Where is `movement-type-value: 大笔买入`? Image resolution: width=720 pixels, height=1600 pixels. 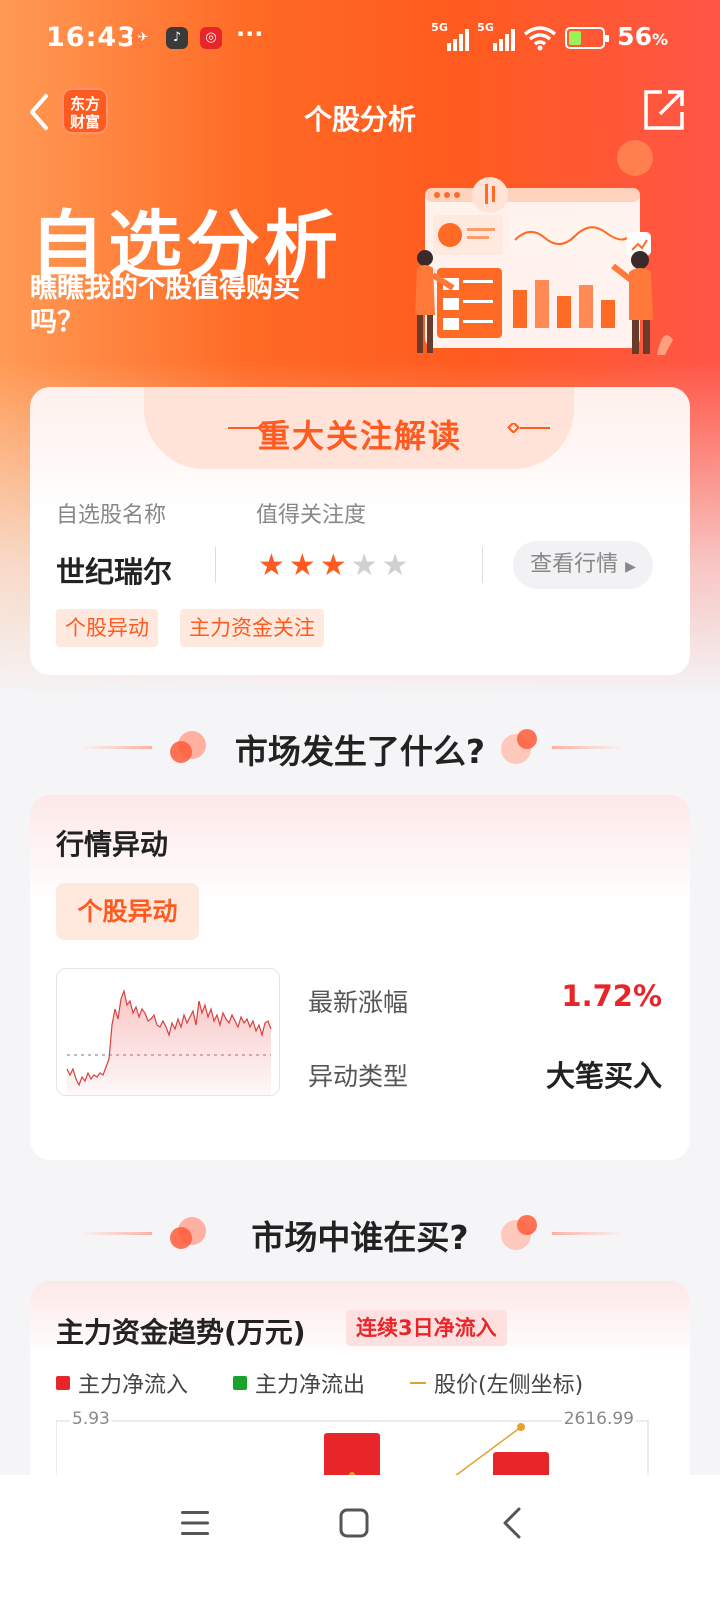
movement-type-value: 大笔买入 is located at coordinates (603, 1076).